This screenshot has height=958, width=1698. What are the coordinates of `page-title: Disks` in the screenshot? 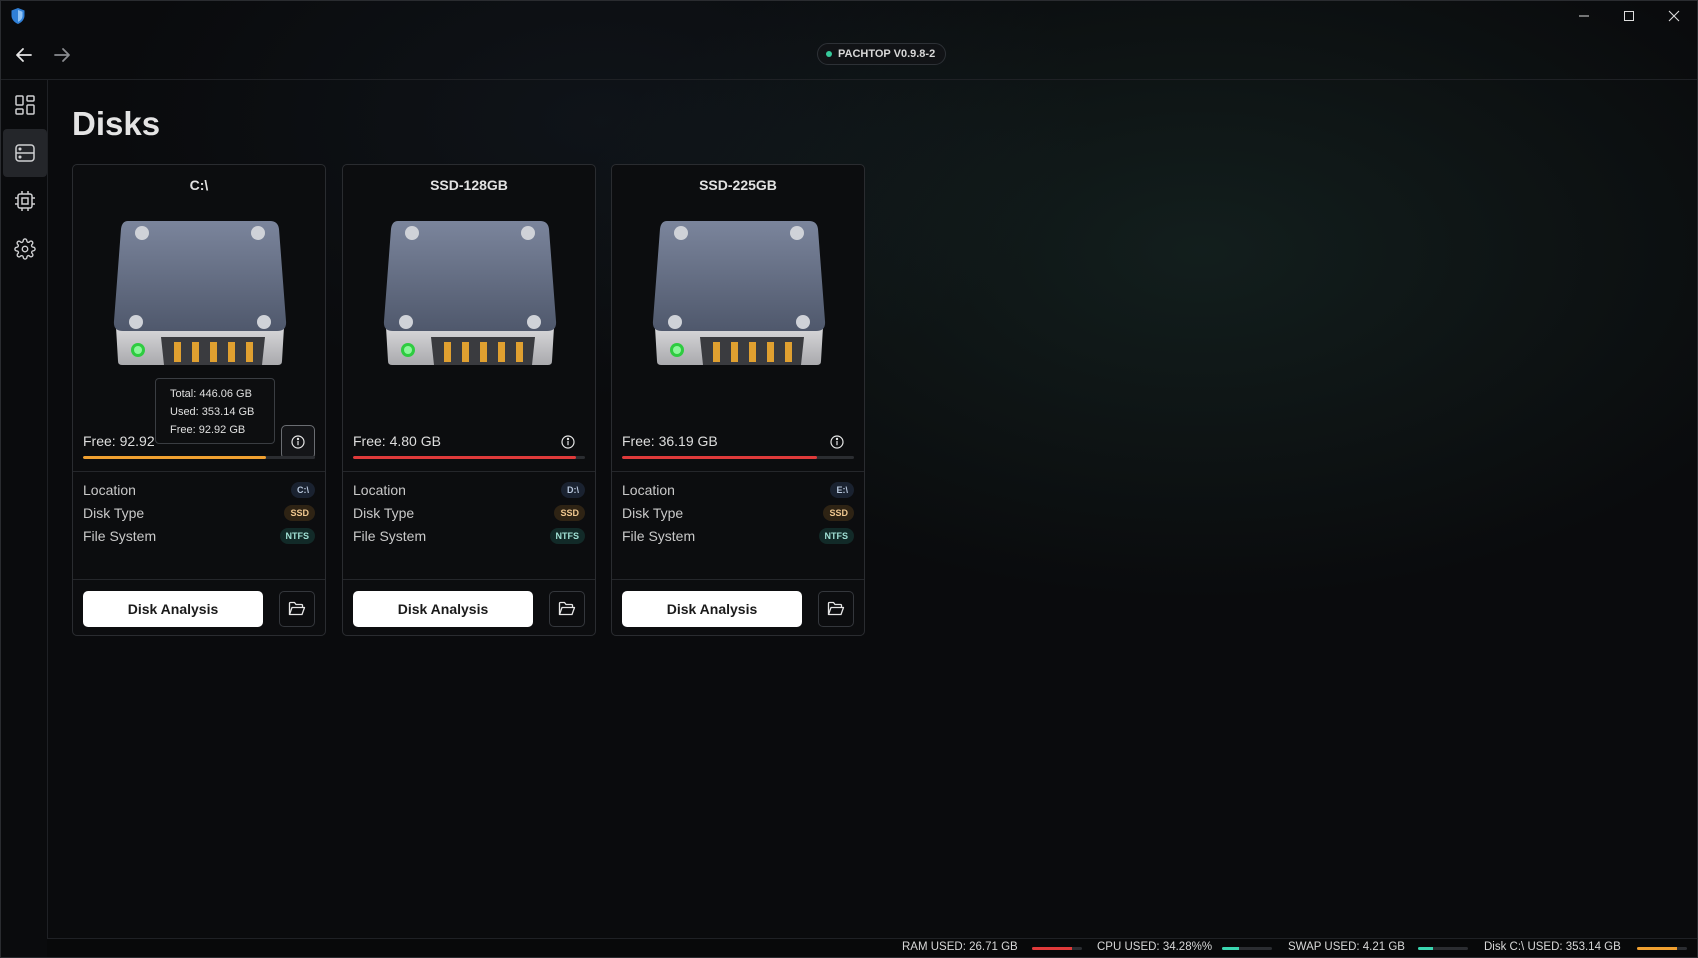 It's located at (116, 123).